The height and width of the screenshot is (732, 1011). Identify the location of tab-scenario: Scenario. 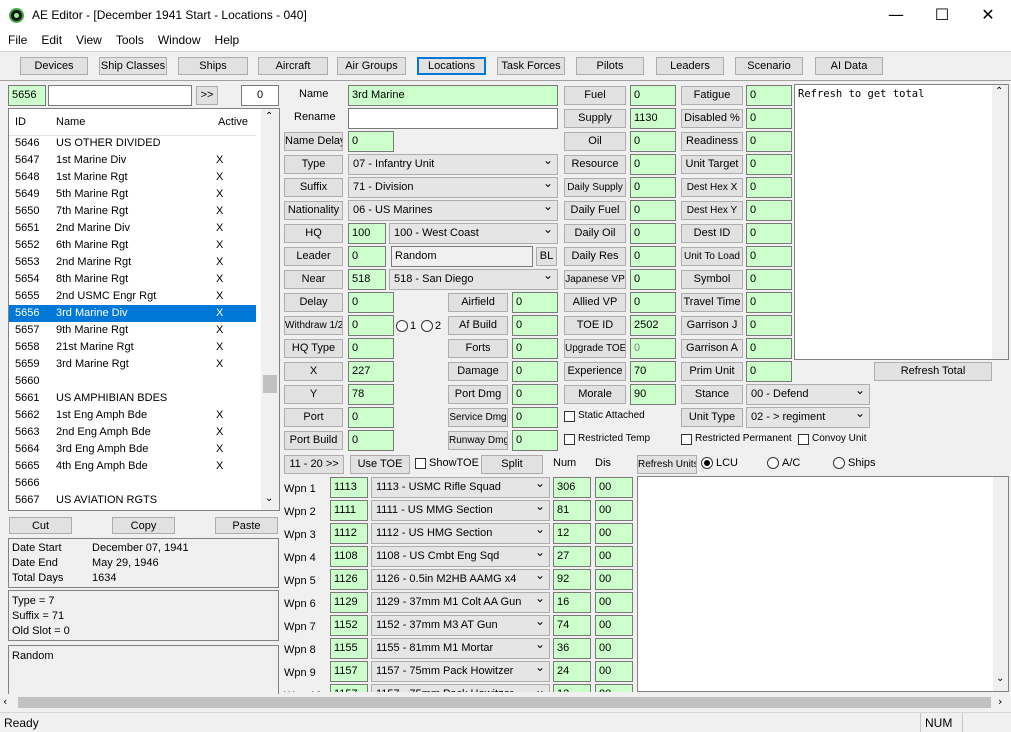
(769, 66).